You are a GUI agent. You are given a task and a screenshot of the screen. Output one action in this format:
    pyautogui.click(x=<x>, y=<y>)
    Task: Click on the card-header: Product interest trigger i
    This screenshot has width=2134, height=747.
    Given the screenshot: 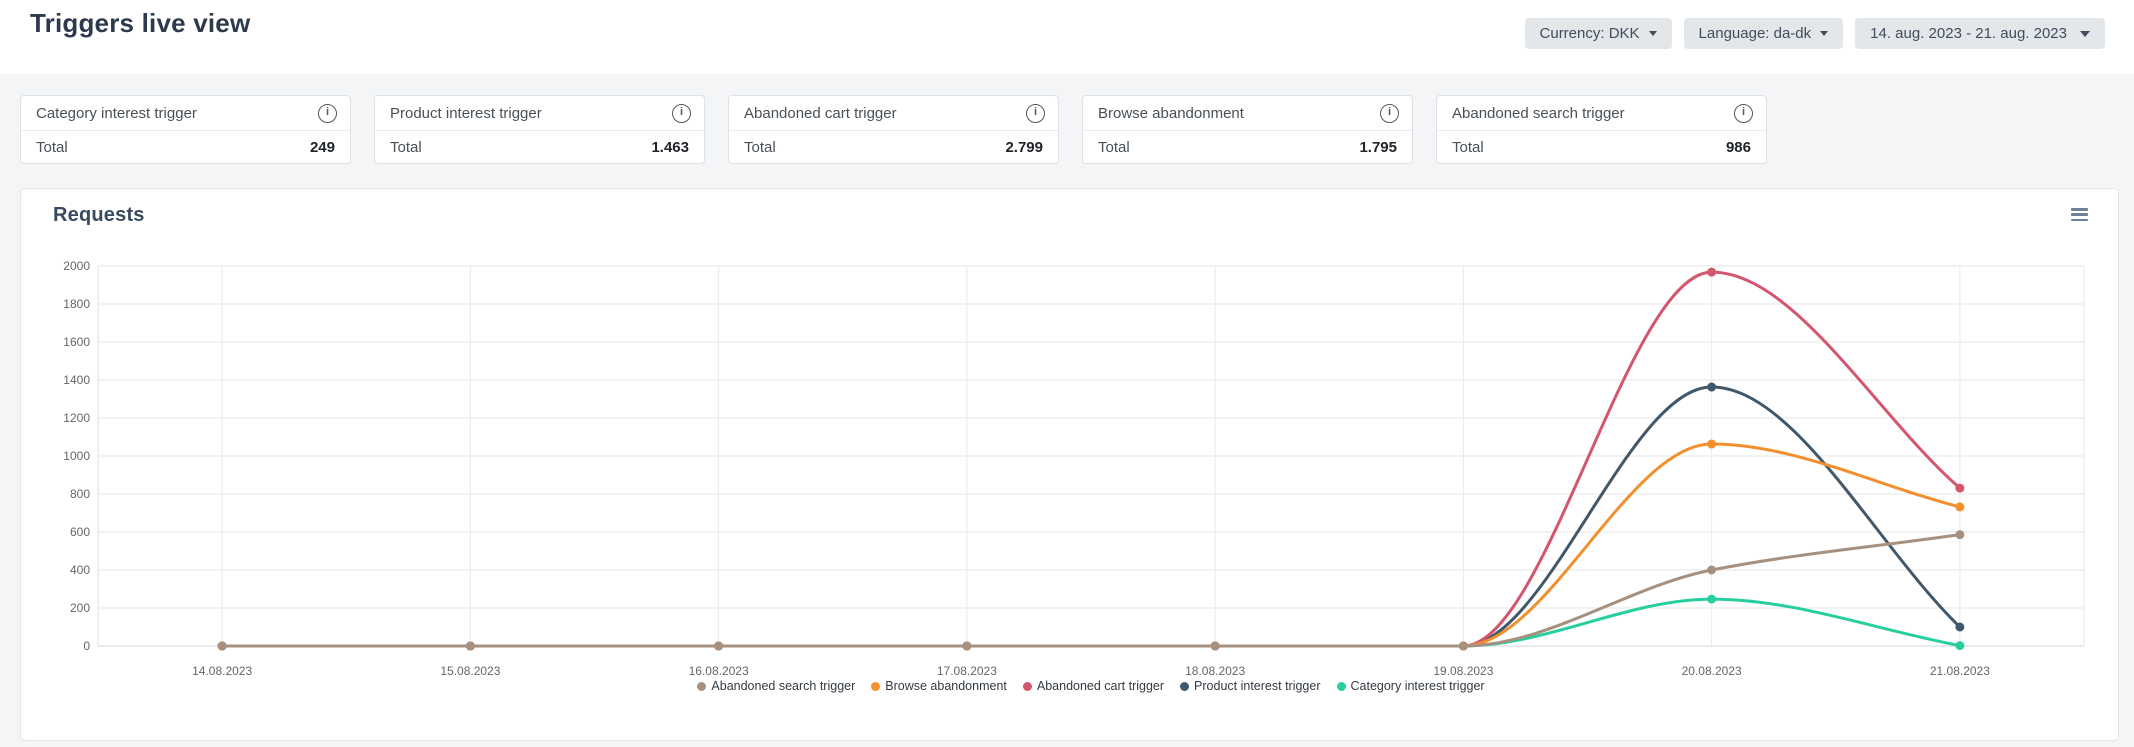 What is the action you would take?
    pyautogui.click(x=539, y=113)
    